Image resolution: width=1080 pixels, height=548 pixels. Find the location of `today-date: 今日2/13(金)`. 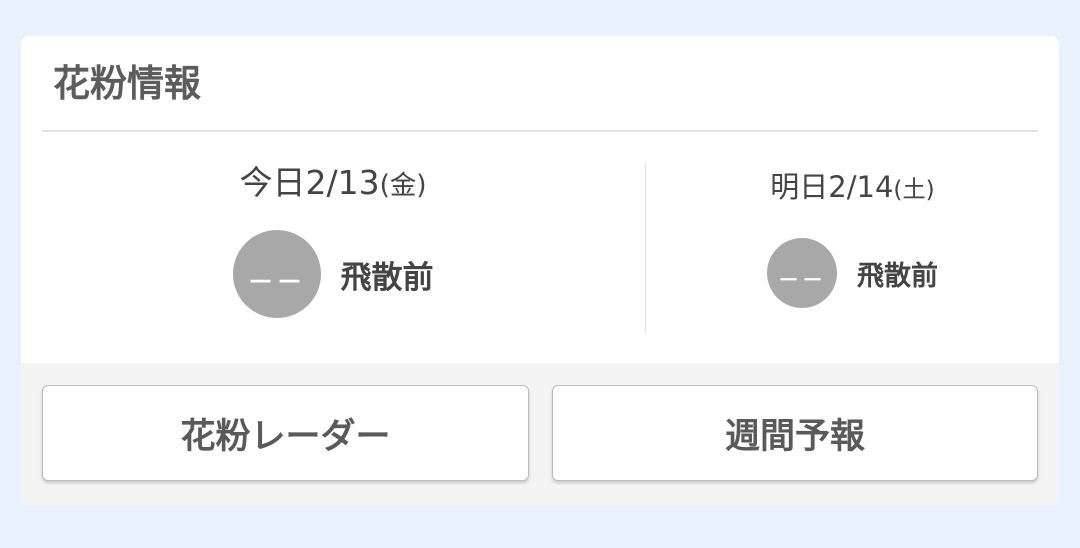

today-date: 今日2/13(金) is located at coordinates (333, 184).